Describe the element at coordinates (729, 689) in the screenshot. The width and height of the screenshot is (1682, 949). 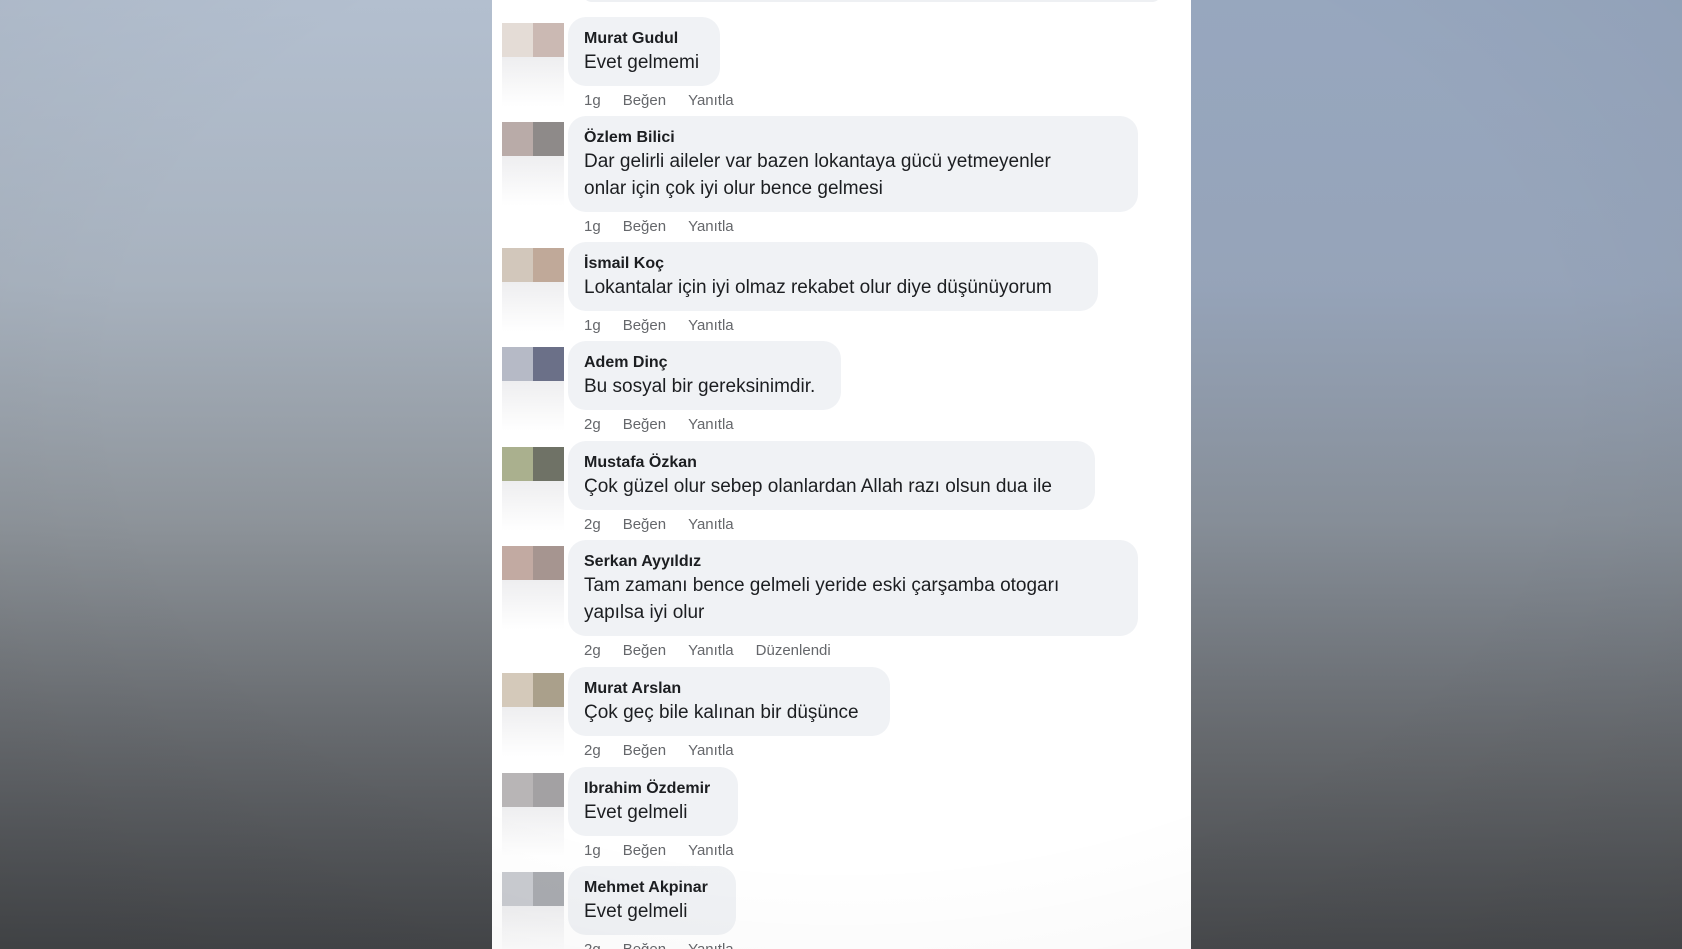
I see `comment-author: Murat Arslan` at that location.